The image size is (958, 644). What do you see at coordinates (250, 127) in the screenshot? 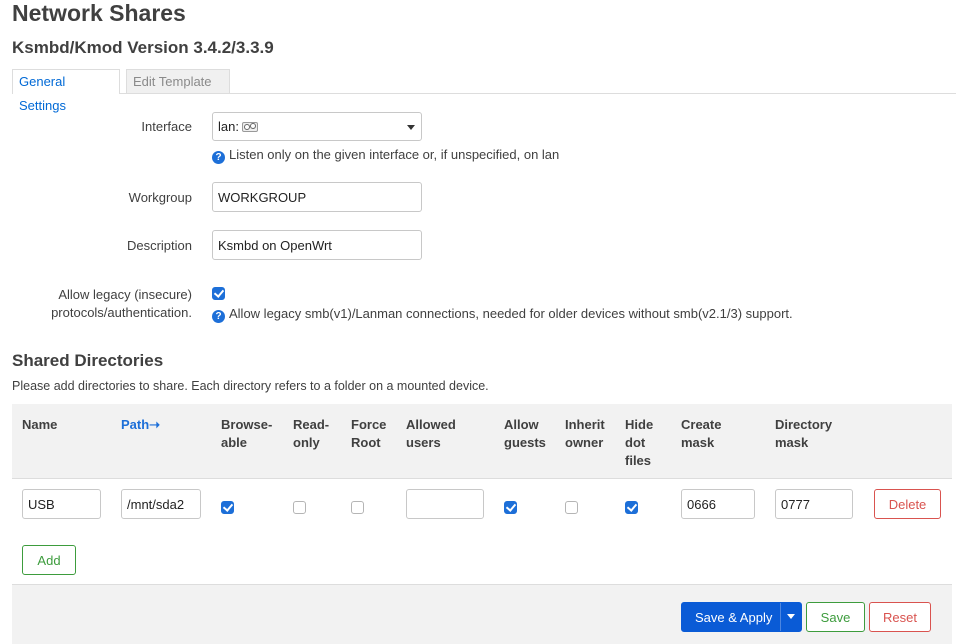
I see `network-interface-icon` at bounding box center [250, 127].